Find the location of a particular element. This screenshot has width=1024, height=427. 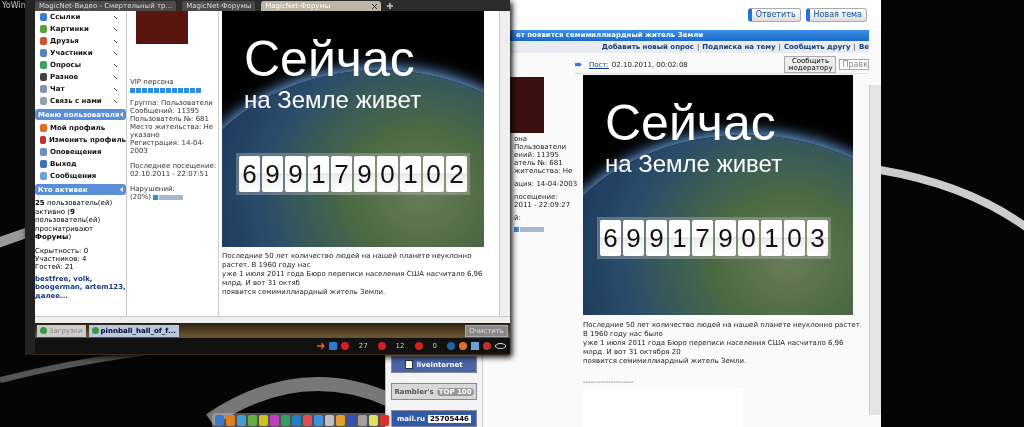

edit-button: Правк is located at coordinates (854, 64).